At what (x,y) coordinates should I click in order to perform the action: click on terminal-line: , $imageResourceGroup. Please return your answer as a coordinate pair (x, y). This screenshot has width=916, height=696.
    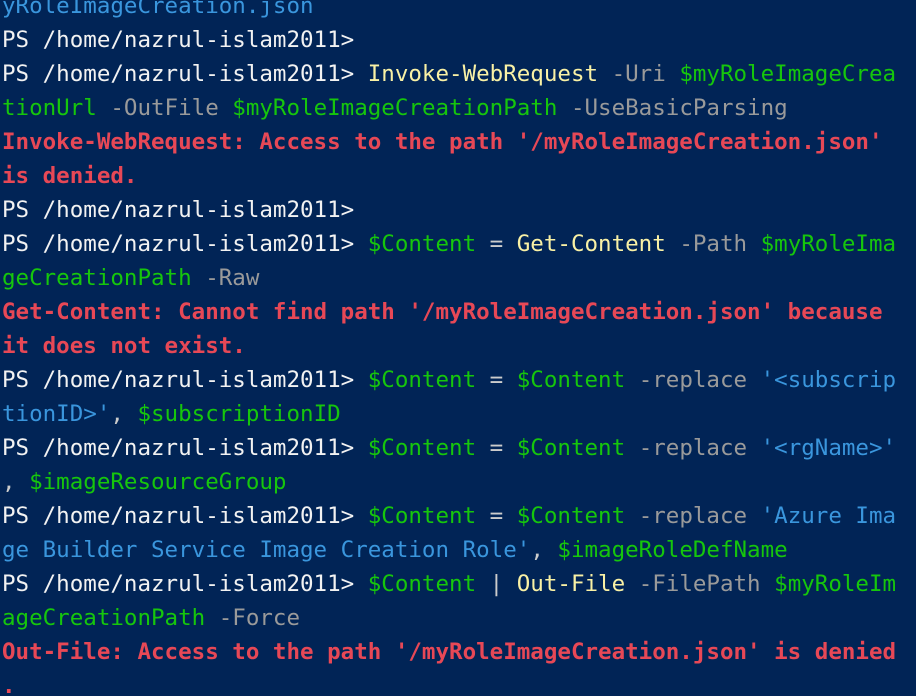
    Looking at the image, I should click on (449, 482).